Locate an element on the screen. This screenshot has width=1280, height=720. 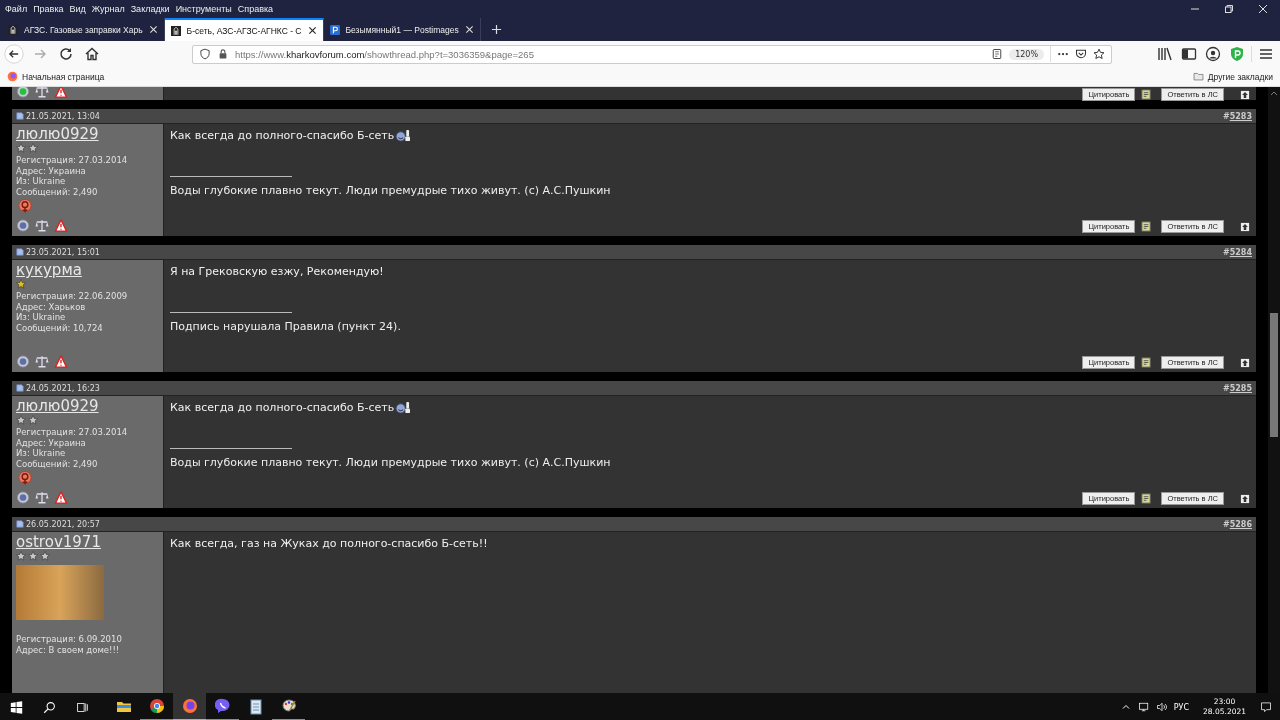
user-info-text: Регистрация: 22.06.2009 is located at coordinates (72, 296).